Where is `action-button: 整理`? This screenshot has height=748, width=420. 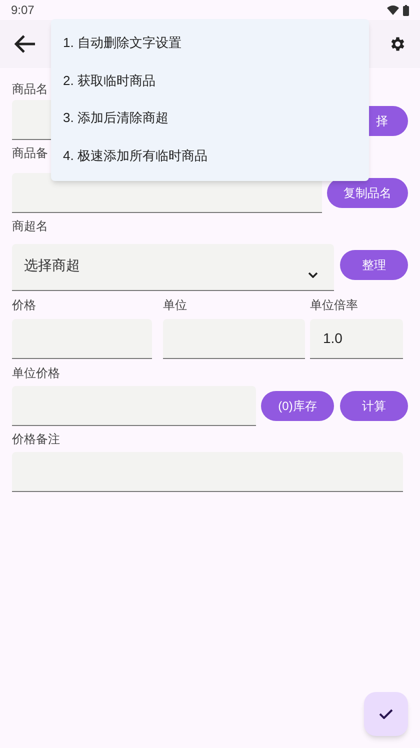
action-button: 整理 is located at coordinates (374, 265).